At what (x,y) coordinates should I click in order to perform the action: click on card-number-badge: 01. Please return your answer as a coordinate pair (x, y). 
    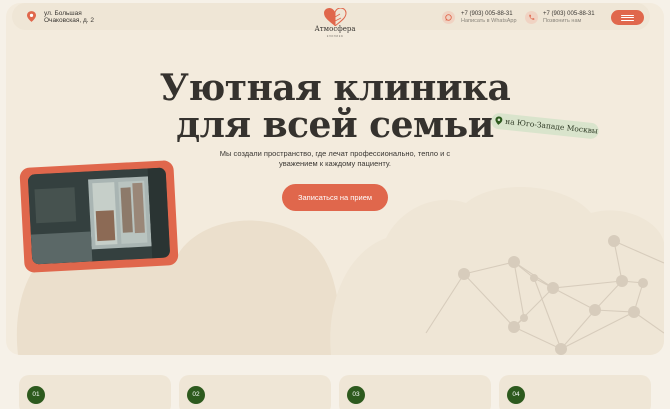
    Looking at the image, I should click on (36, 395).